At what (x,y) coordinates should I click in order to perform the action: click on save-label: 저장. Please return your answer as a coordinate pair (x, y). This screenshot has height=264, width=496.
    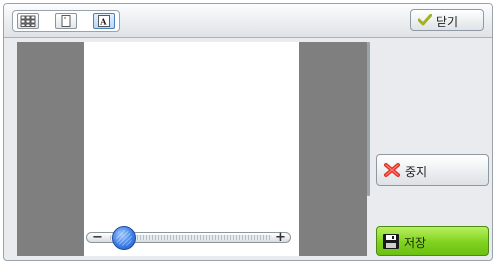
    Looking at the image, I should click on (415, 243).